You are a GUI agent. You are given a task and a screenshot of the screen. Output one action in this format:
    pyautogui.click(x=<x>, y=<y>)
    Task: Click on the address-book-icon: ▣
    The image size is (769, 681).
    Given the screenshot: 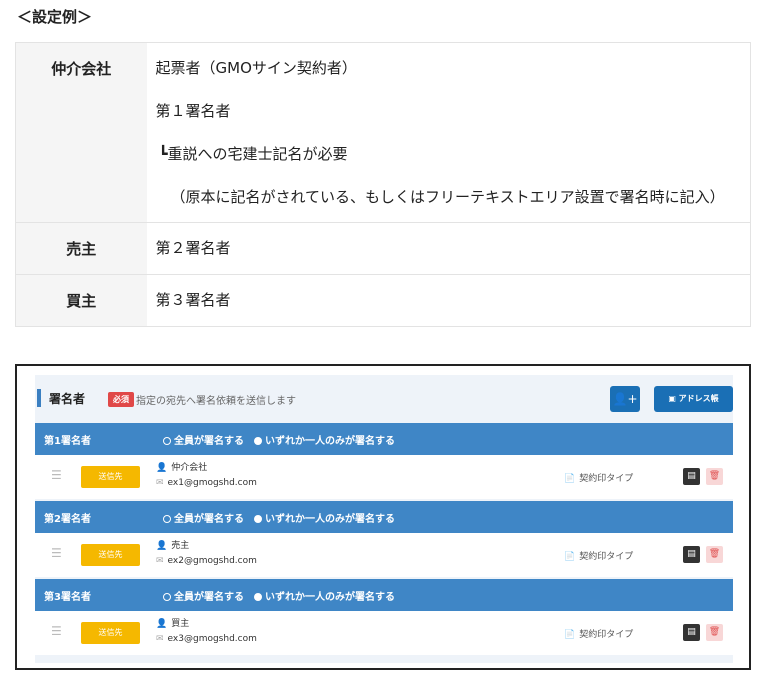 What is the action you would take?
    pyautogui.click(x=673, y=398)
    